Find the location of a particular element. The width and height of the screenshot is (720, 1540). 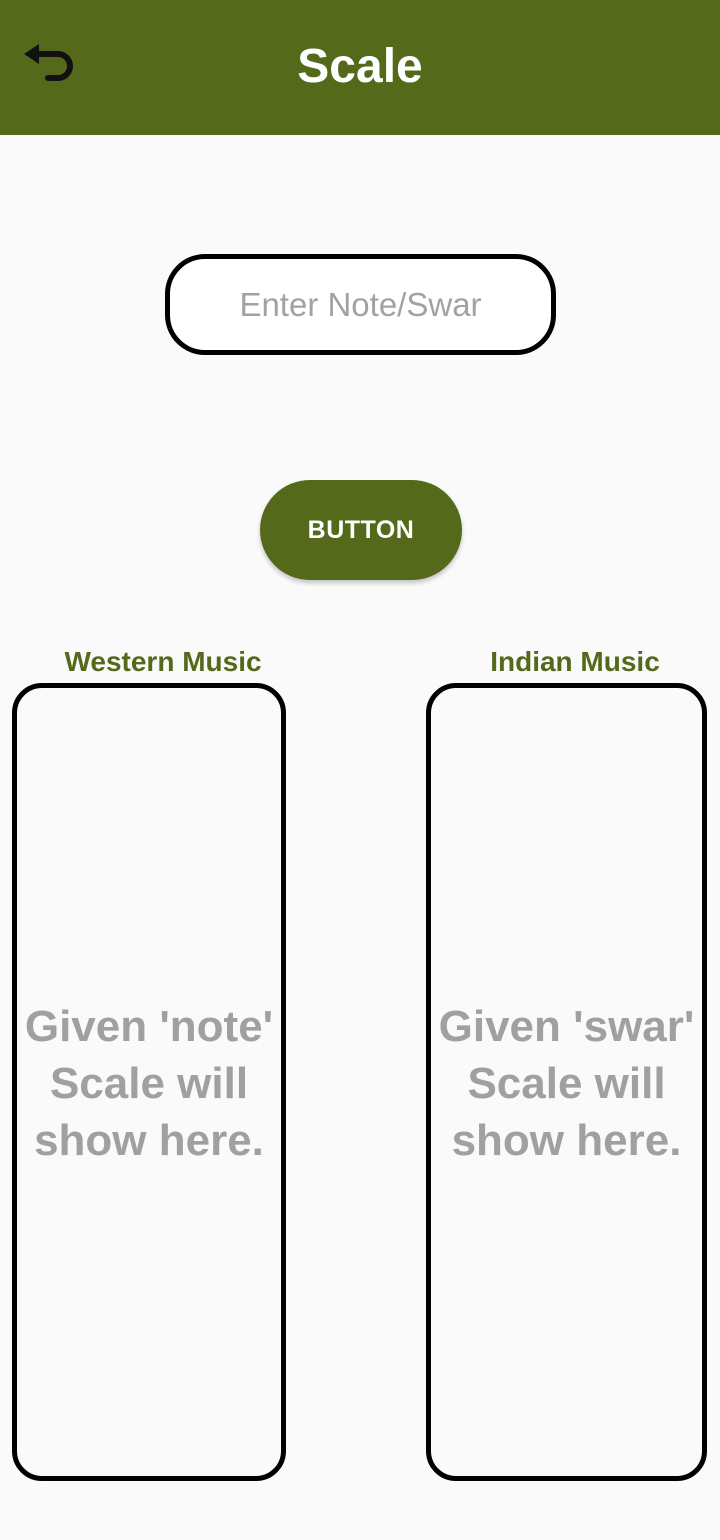

note-swar-input is located at coordinates (360, 304).